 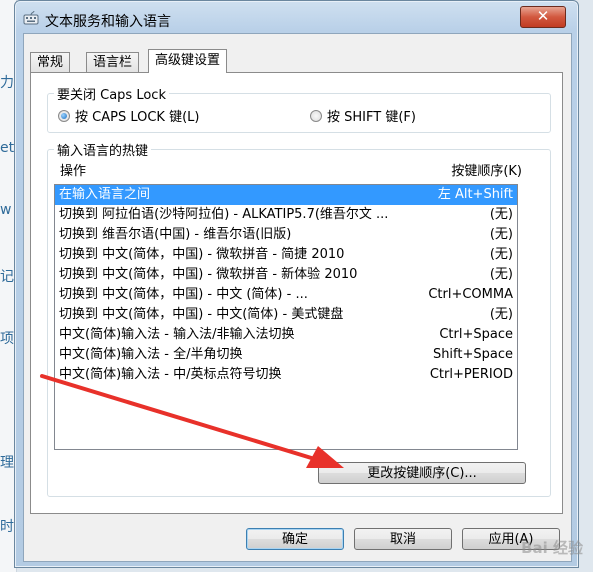 I want to click on list-item: 在输入语言之间 左 Alt+Shift, so click(x=286, y=195).